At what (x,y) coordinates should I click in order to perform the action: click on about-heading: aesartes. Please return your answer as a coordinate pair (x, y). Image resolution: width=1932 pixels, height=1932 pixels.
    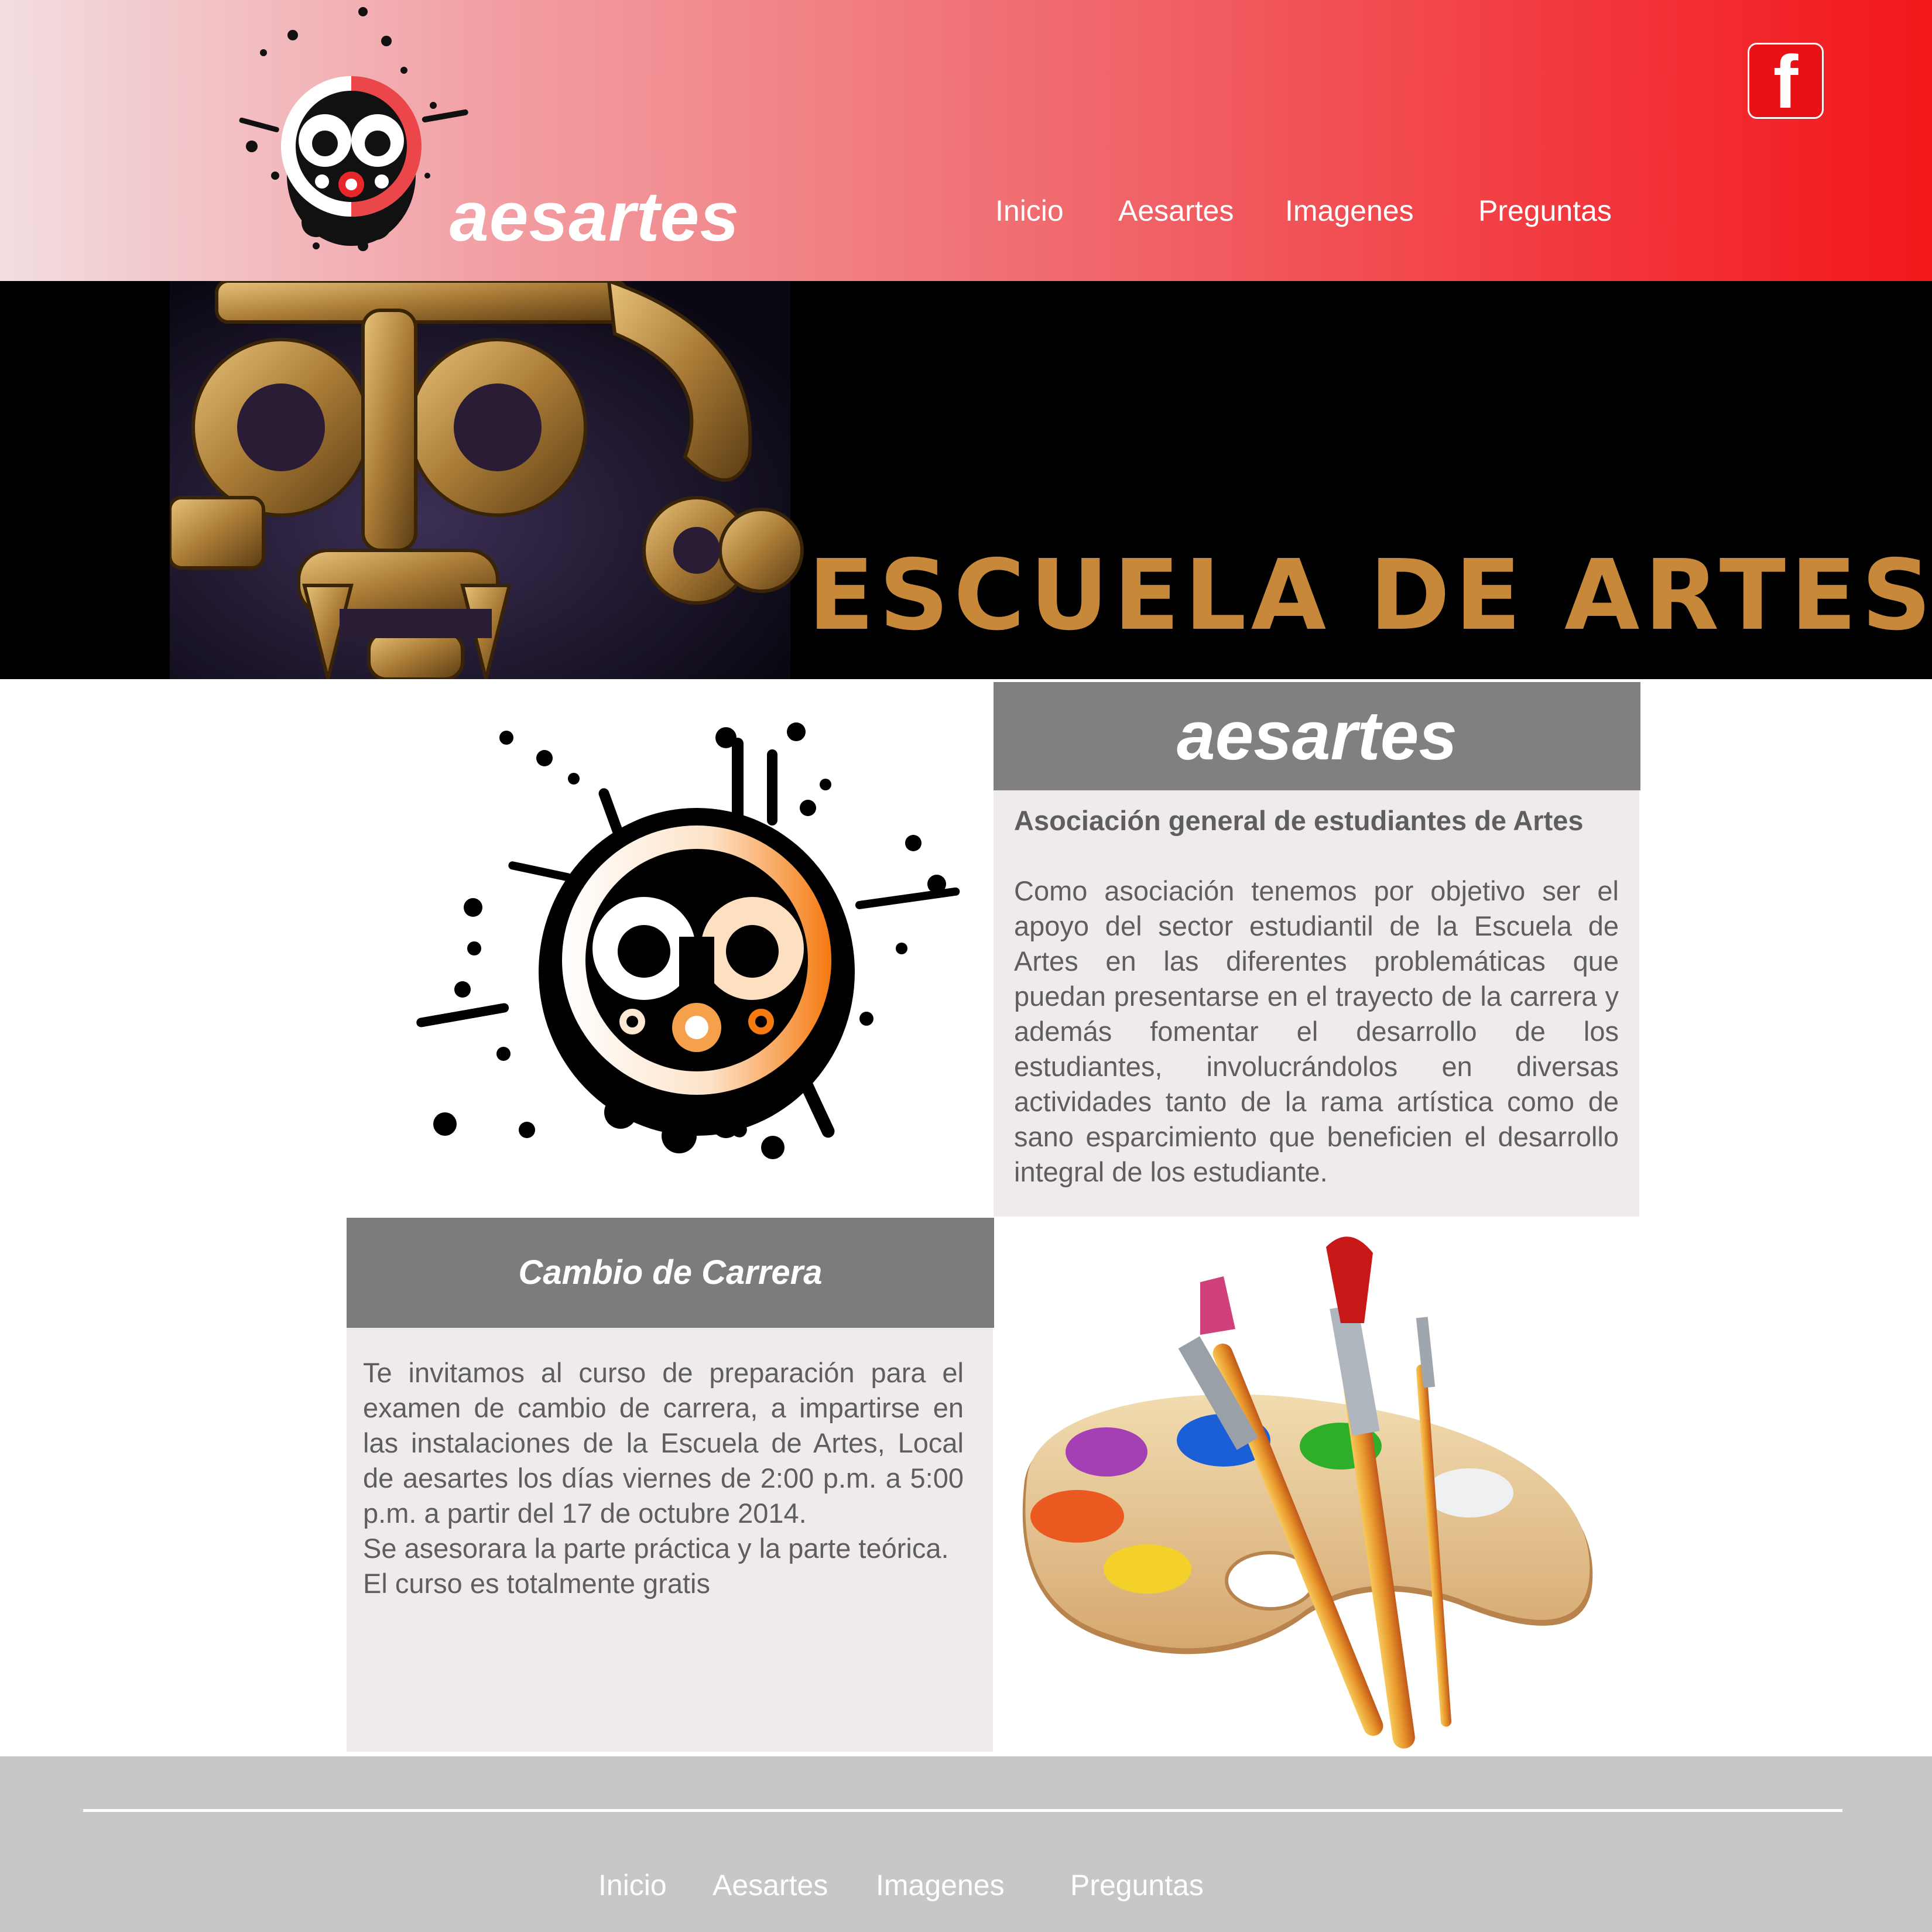
    Looking at the image, I should click on (1317, 736).